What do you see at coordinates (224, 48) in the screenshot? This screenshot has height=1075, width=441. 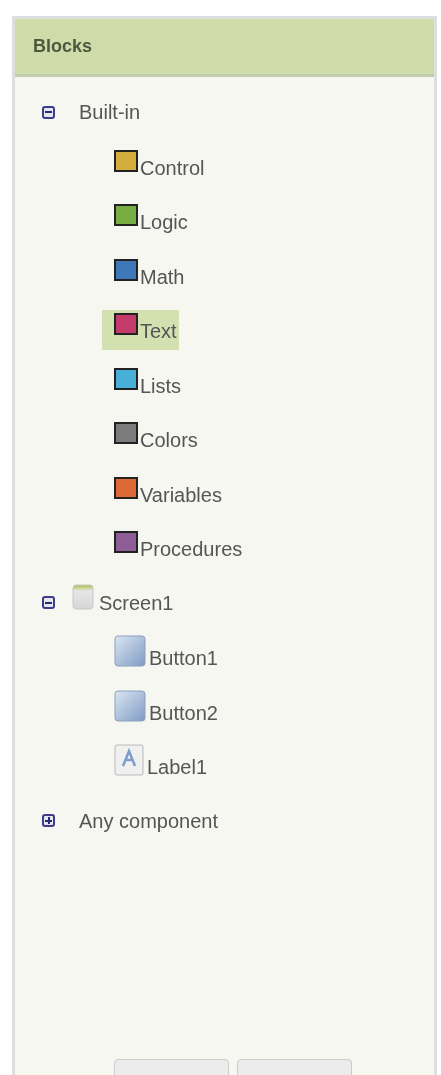 I see `panel-title: Blocks` at bounding box center [224, 48].